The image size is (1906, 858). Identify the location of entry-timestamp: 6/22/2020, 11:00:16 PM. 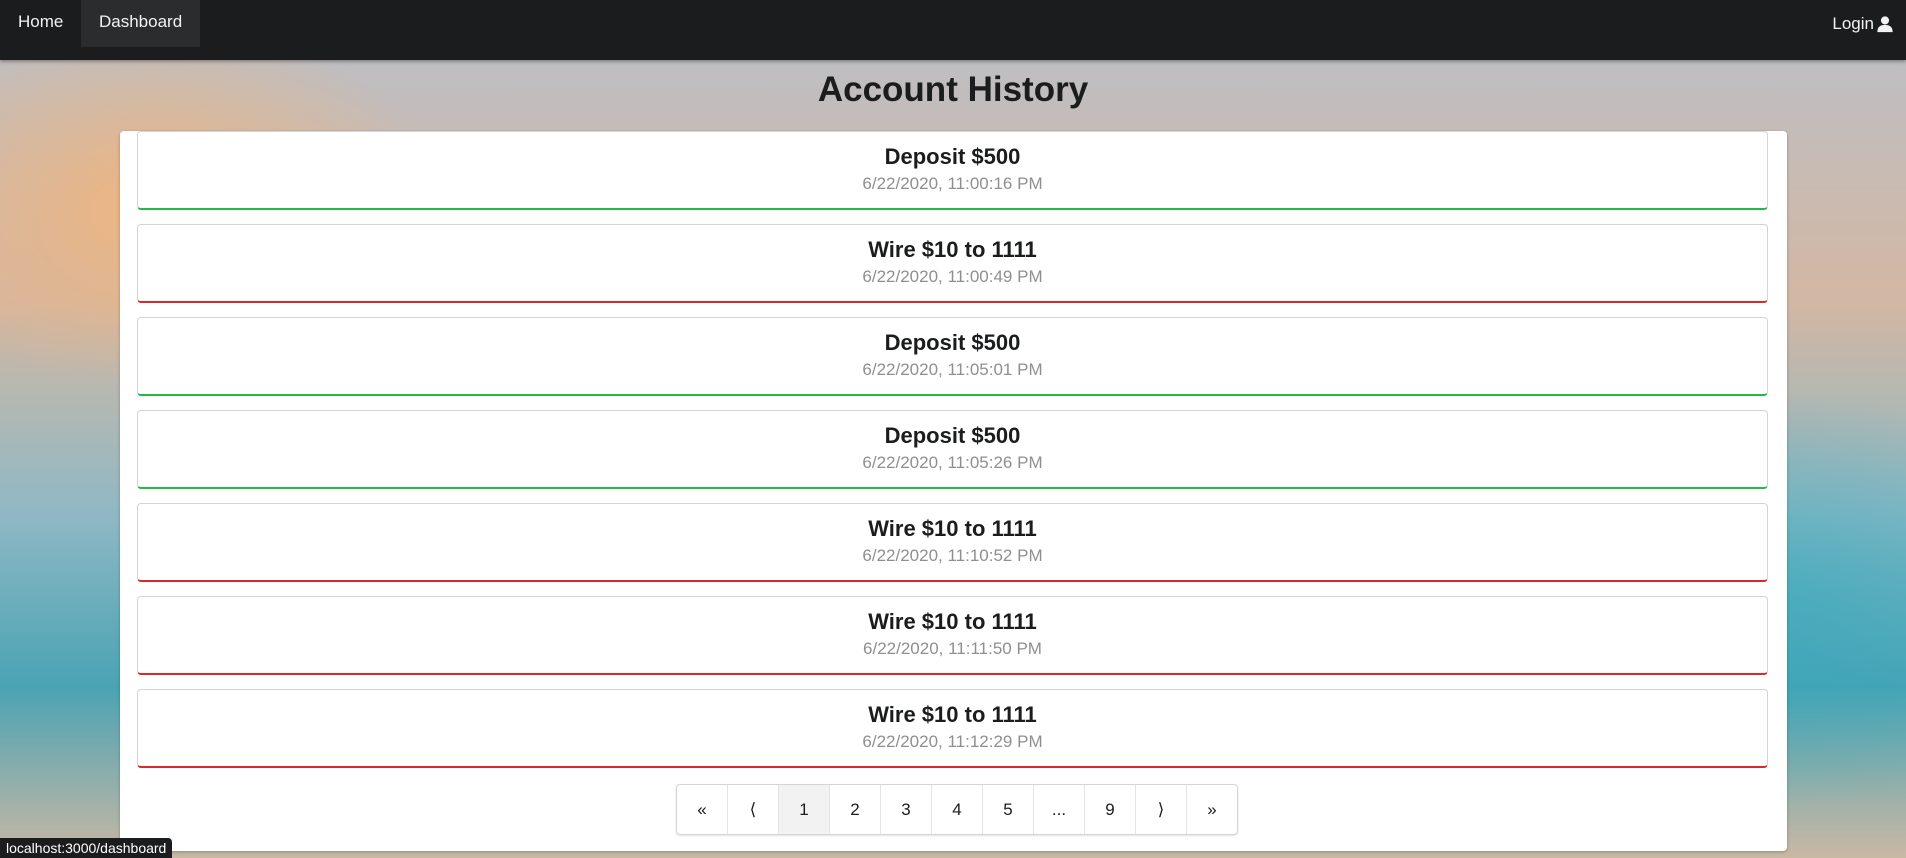
(952, 183).